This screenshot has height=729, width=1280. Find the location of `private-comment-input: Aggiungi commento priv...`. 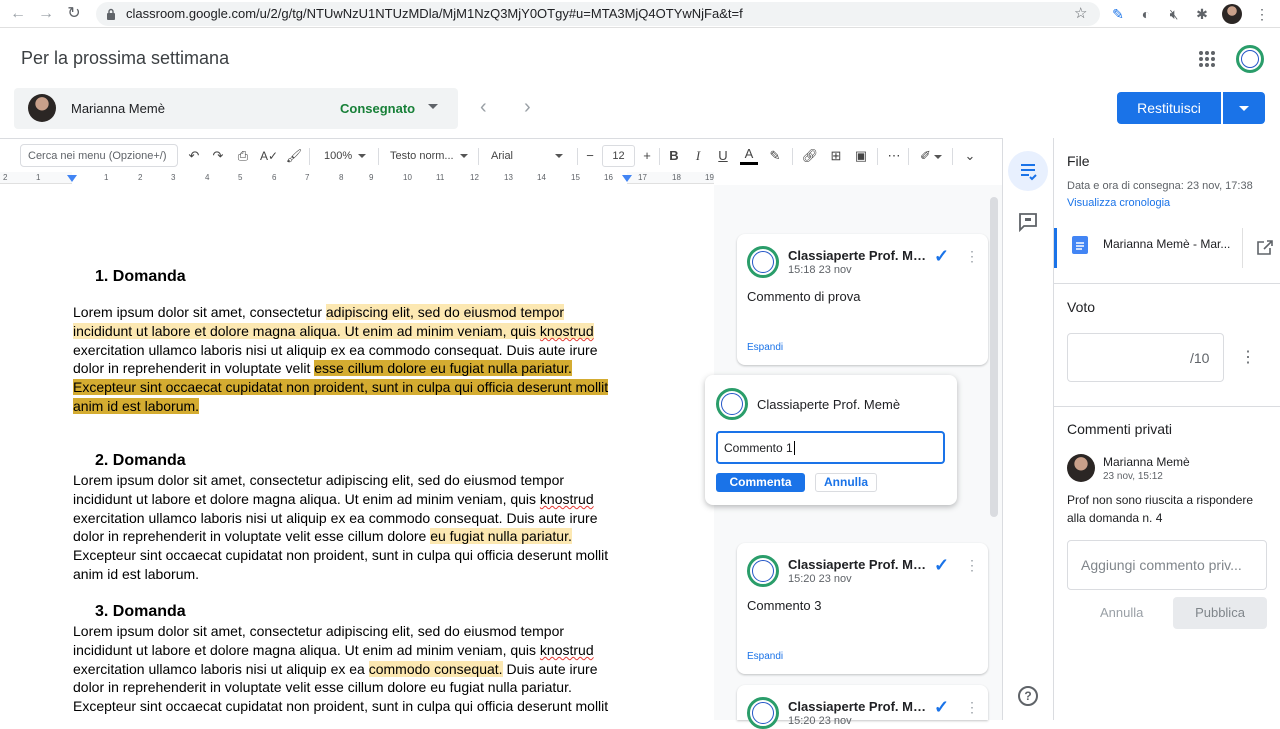

private-comment-input: Aggiungi commento priv... is located at coordinates (1167, 565).